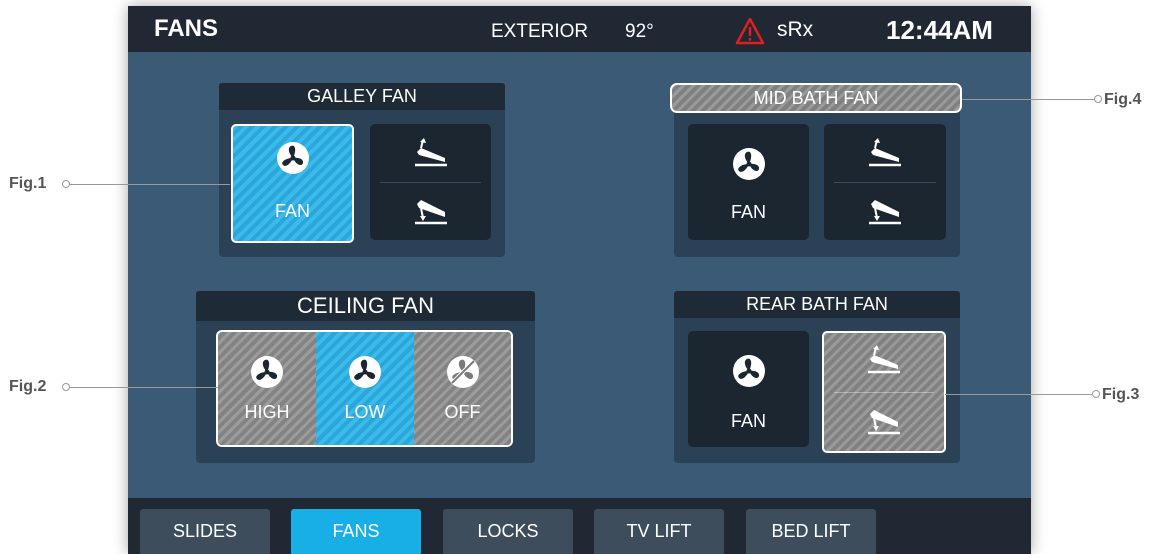 This screenshot has width=1164, height=554. I want to click on callout-fig2: Fig.2, so click(28, 386).